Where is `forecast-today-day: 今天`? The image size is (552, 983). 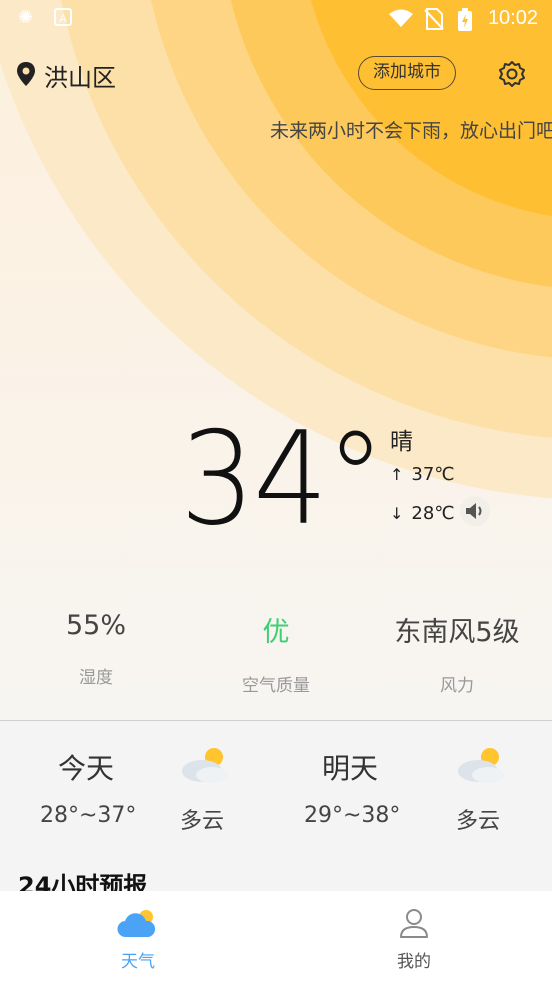 forecast-today-day: 今天 is located at coordinates (86, 768).